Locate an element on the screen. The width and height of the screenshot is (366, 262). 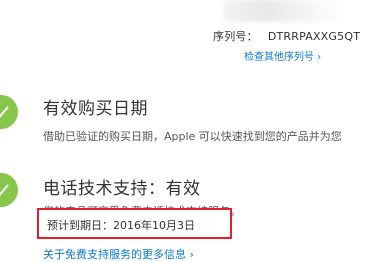
free-support-more-info-link: 关于免费支持服务的更多信息 › is located at coordinates (118, 254).